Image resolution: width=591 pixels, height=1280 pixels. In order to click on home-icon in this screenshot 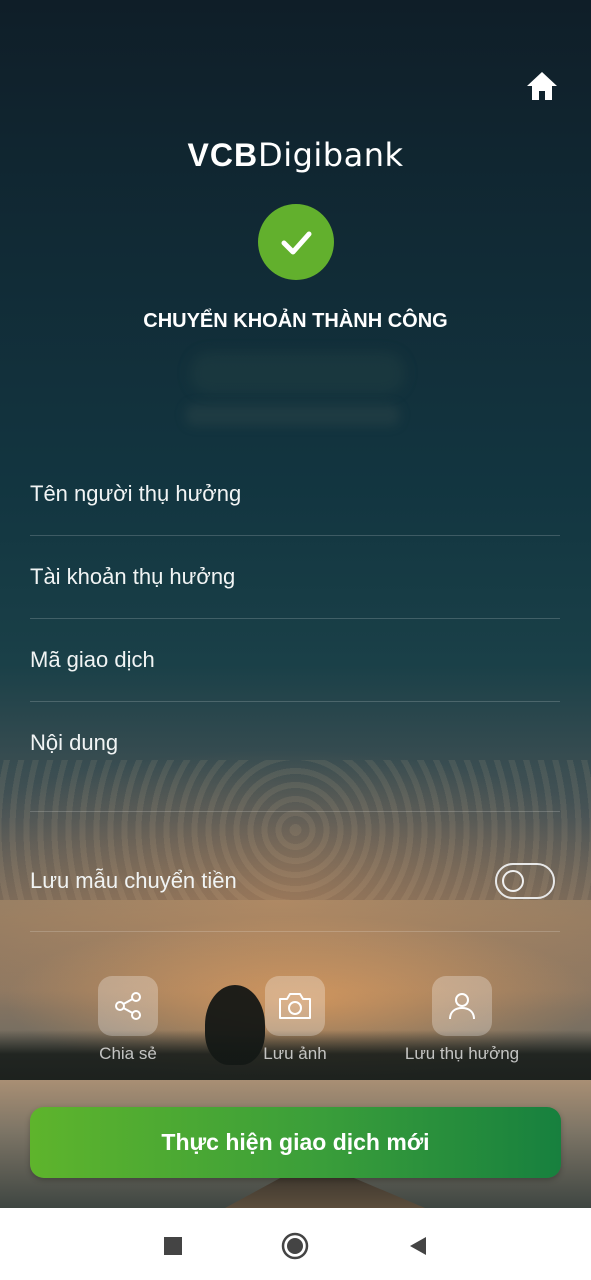, I will do `click(542, 86)`.